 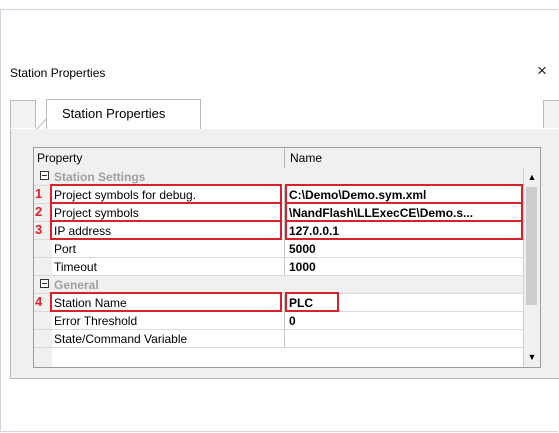 What do you see at coordinates (168, 267) in the screenshot?
I see `property-label: Timeout` at bounding box center [168, 267].